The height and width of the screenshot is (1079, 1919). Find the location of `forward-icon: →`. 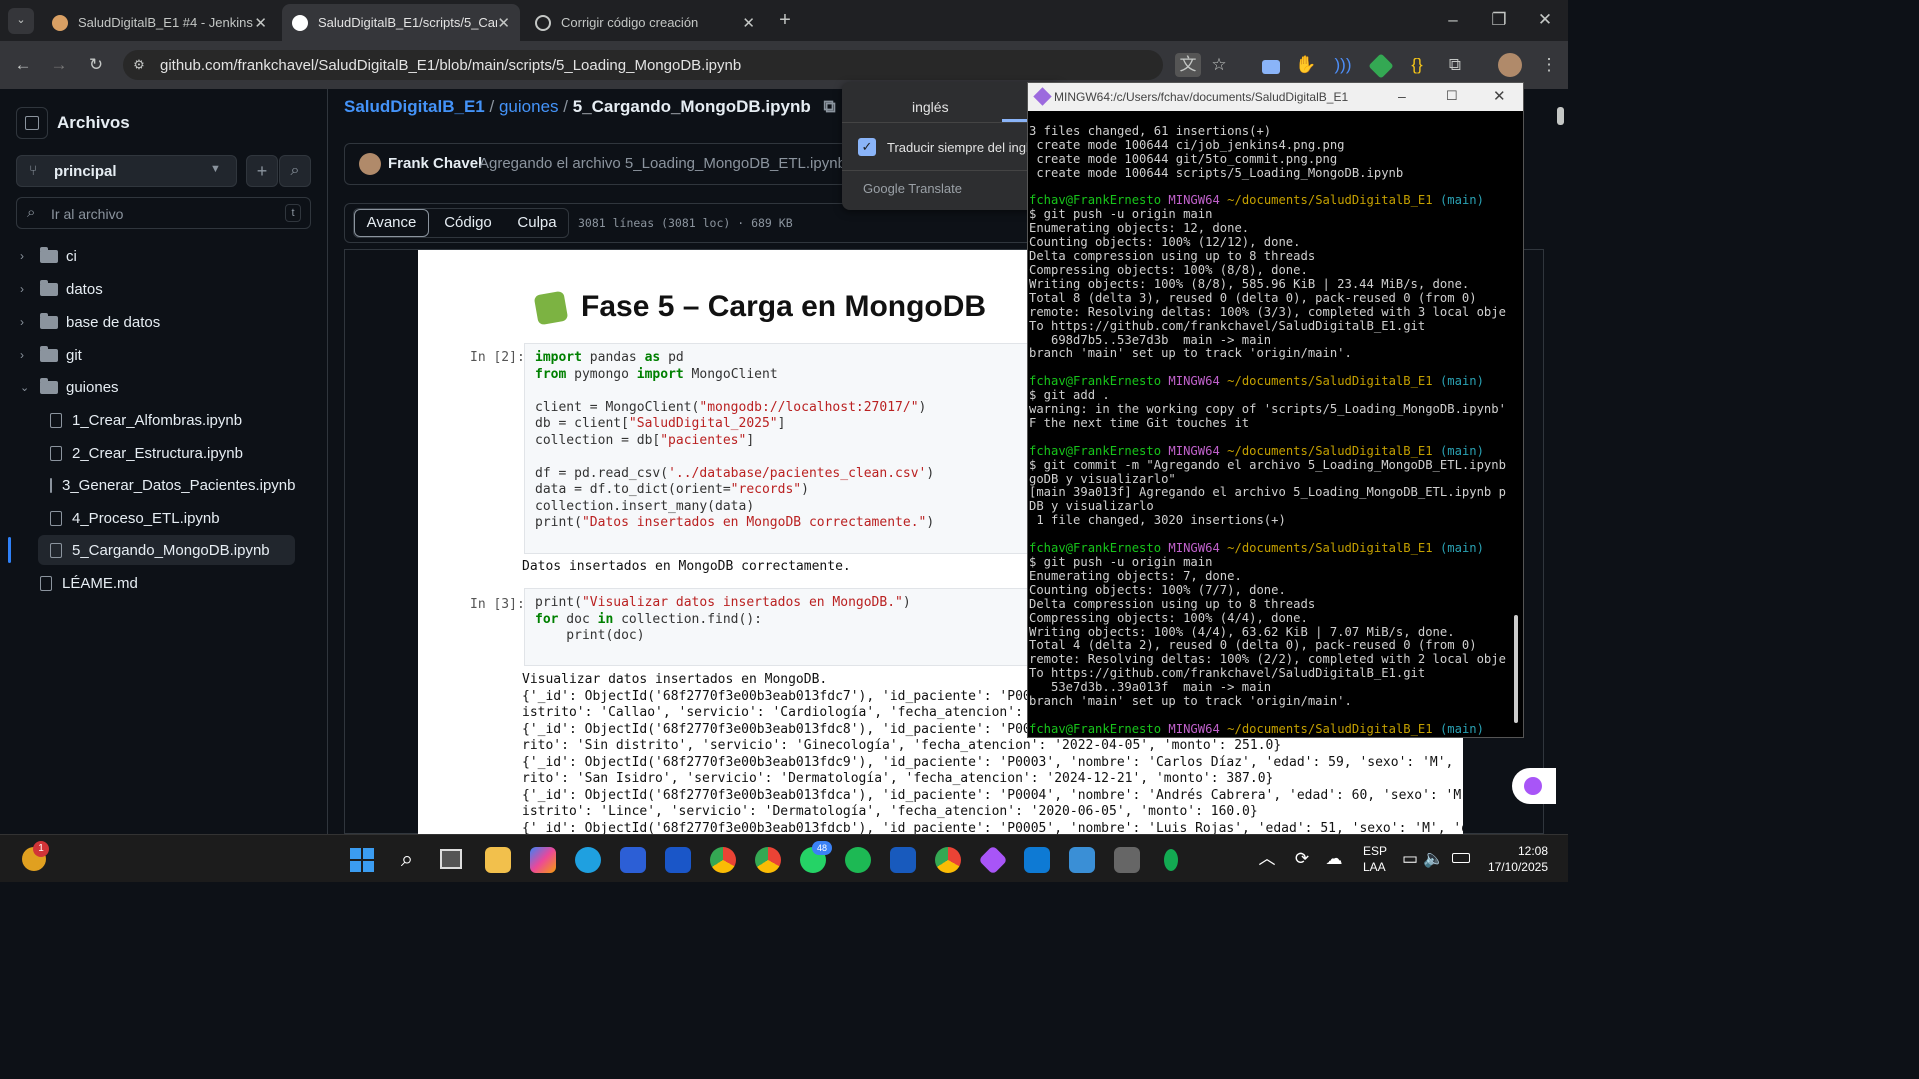

forward-icon: → is located at coordinates (59, 65).